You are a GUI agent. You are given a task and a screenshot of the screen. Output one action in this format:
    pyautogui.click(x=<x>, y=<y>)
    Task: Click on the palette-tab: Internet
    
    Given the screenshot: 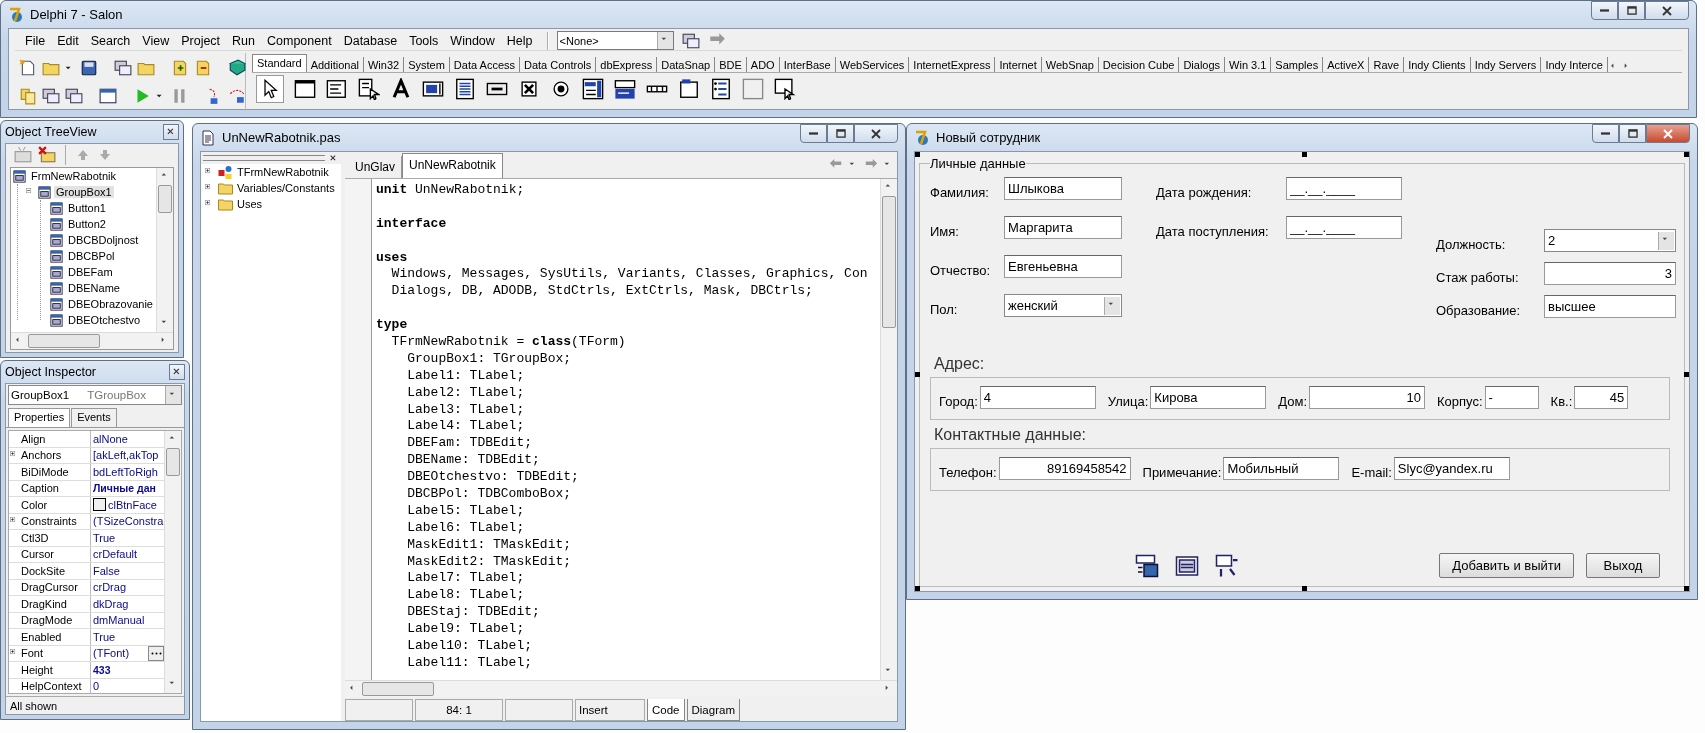 What is the action you would take?
    pyautogui.click(x=1018, y=64)
    